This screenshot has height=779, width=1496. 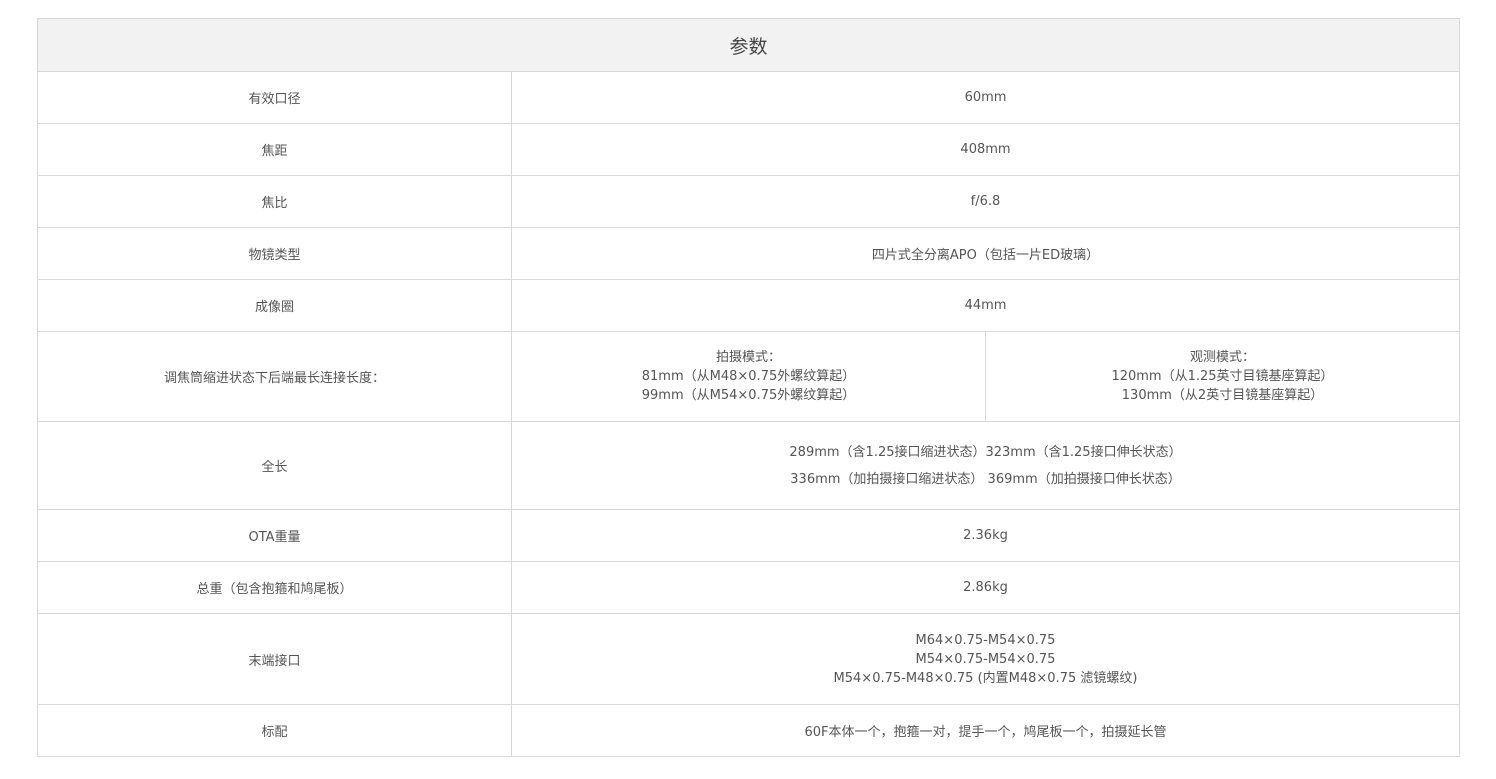 I want to click on visual-mode-line: 120mm（从1.25英寸目镜基座算起）, so click(x=1222, y=376).